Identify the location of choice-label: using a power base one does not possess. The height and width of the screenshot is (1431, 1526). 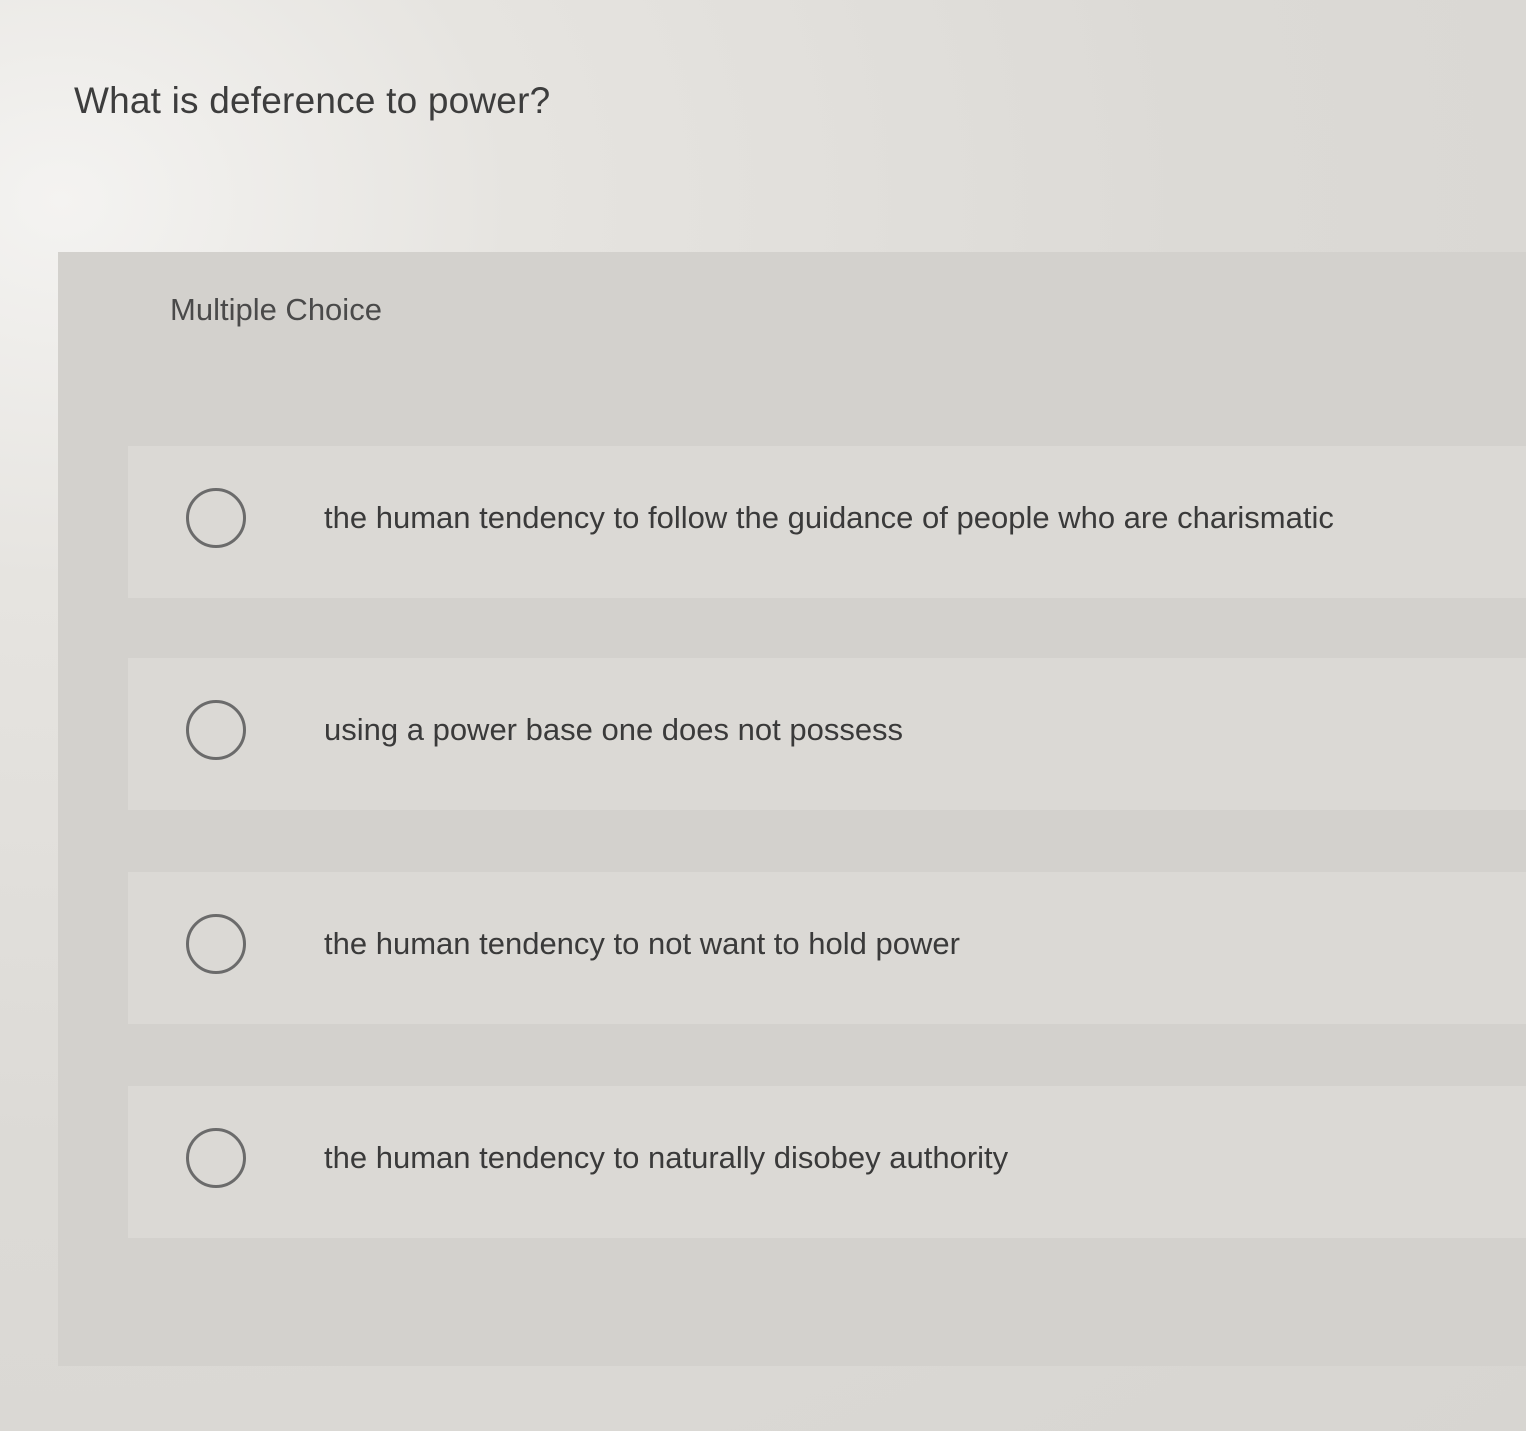
(614, 729).